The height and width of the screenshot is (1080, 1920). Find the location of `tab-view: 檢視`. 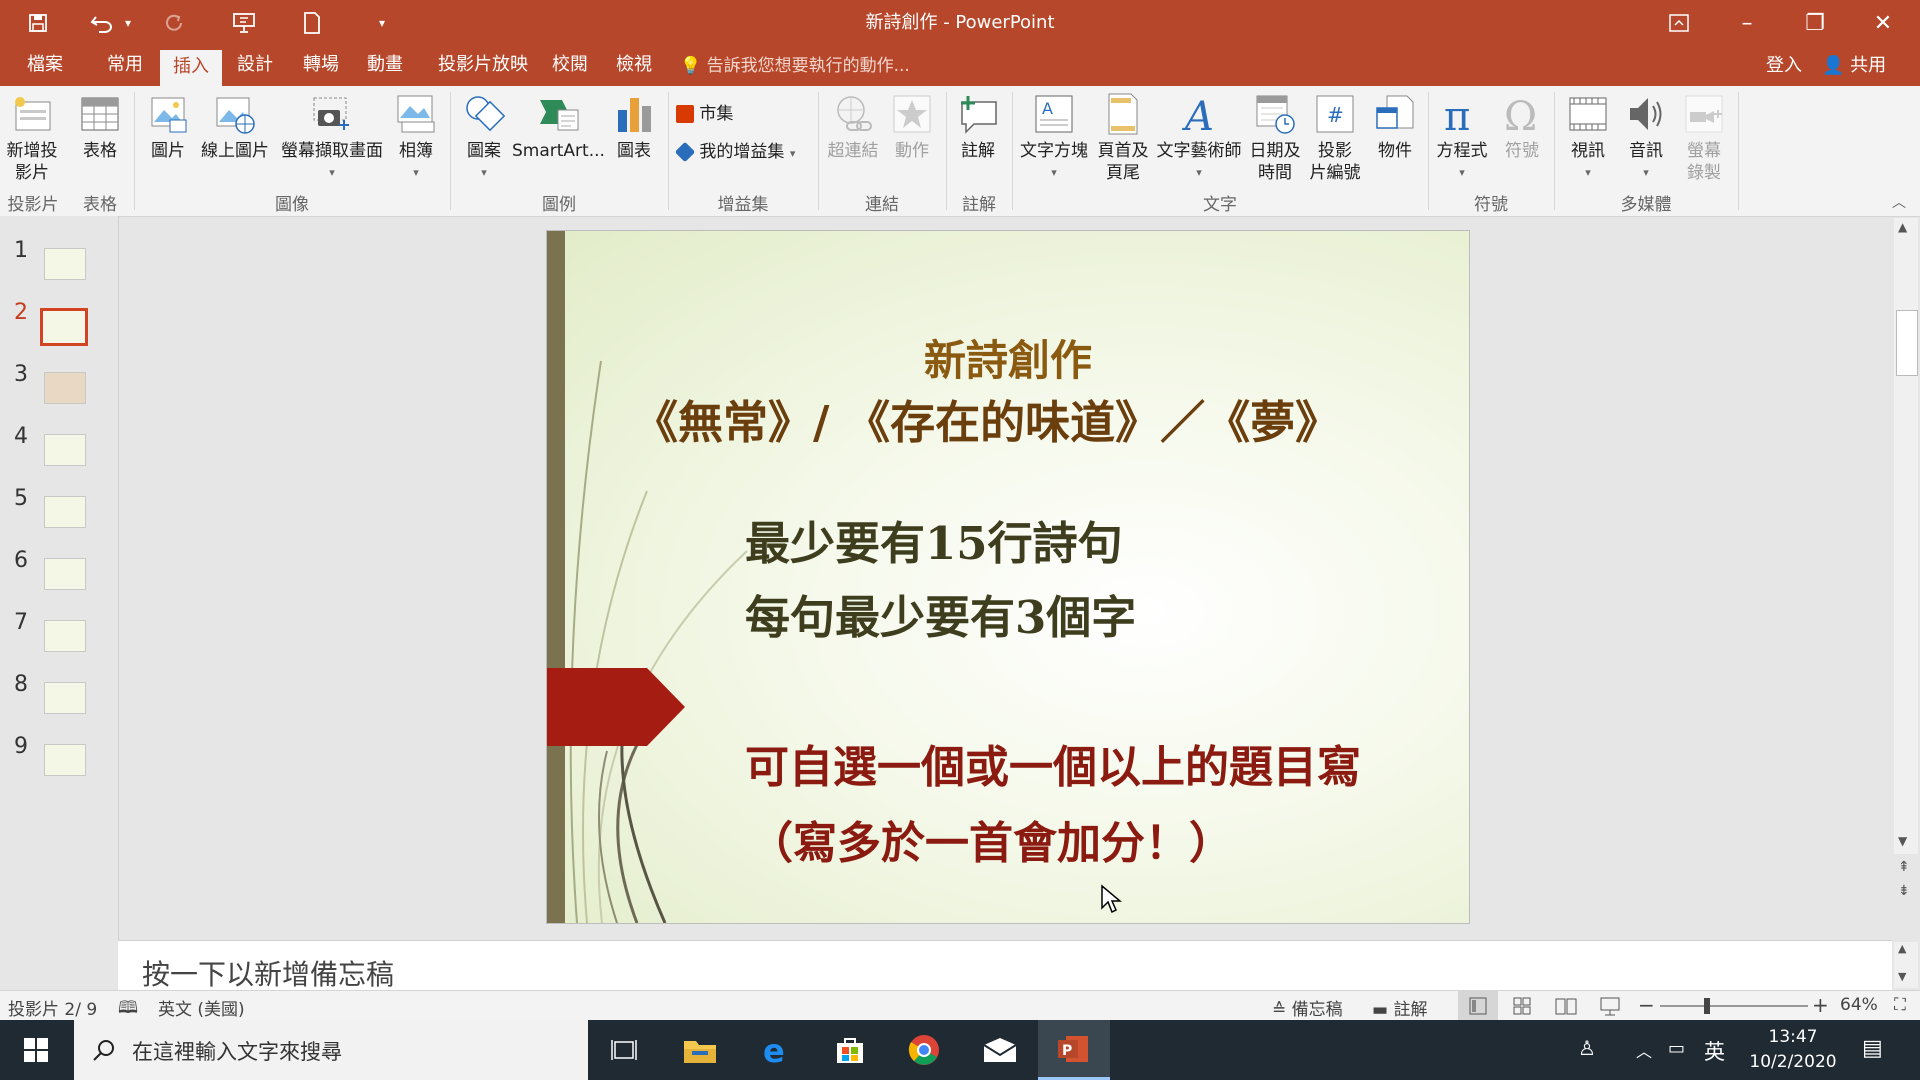

tab-view: 檢視 is located at coordinates (634, 66).